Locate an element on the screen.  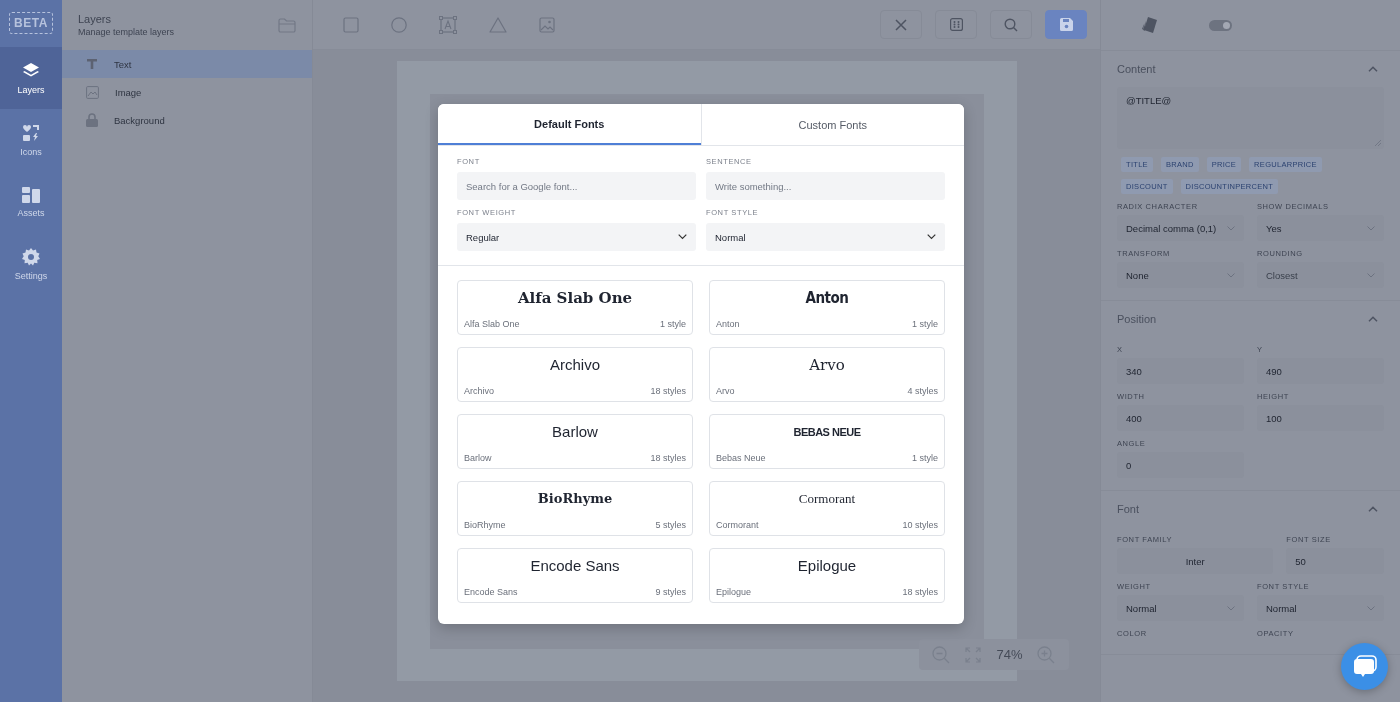
resize-handle-icon is located at coordinates (1378, 143).